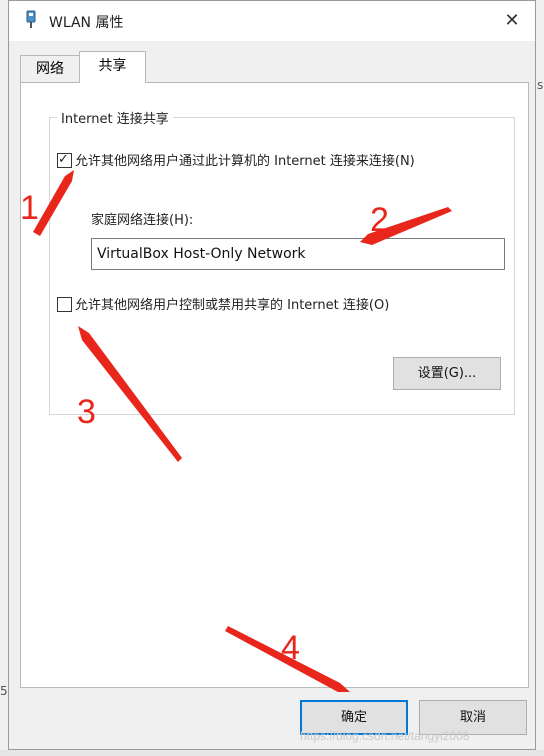 The width and height of the screenshot is (544, 756). Describe the element at coordinates (512, 21) in the screenshot. I see `close-button: ✕` at that location.